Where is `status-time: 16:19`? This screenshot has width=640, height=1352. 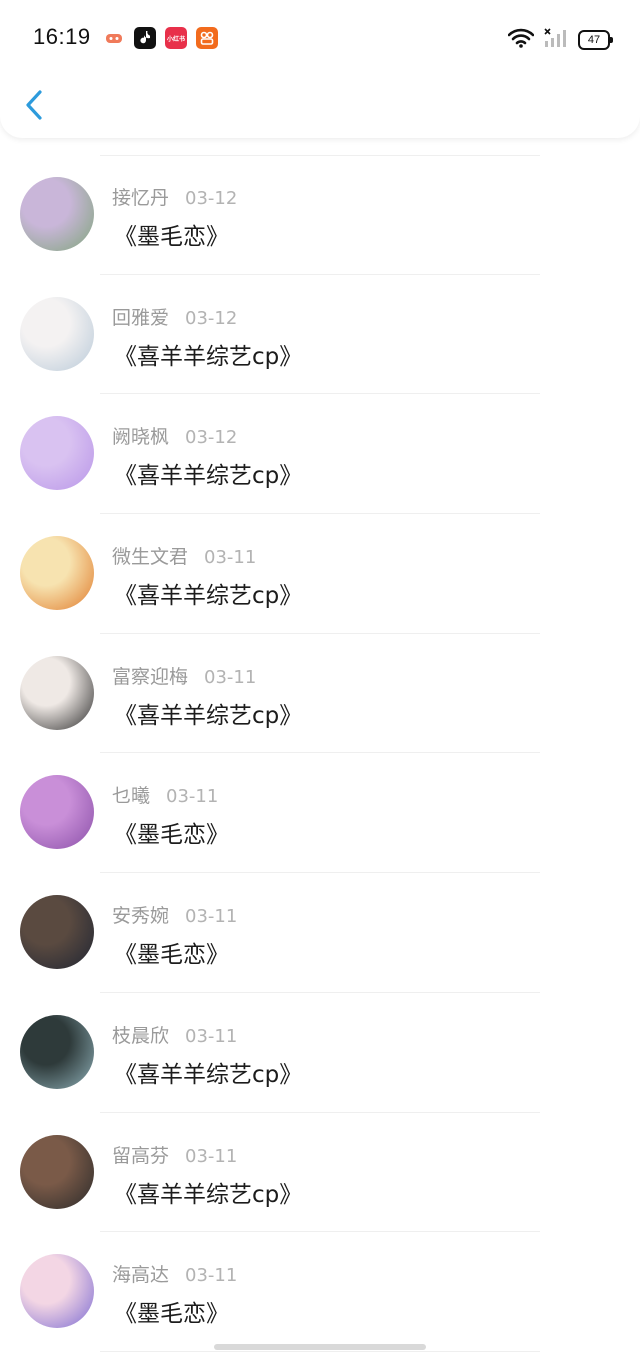
status-time: 16:19 is located at coordinates (62, 36).